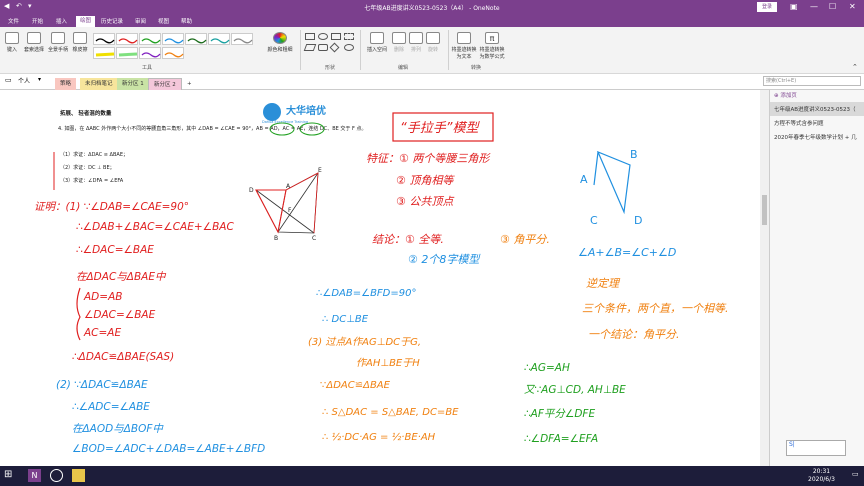 This screenshot has width=864, height=486. Describe the element at coordinates (87, 167) in the screenshot. I see `question-2: （2）求证：DC ⊥ BE；` at that location.